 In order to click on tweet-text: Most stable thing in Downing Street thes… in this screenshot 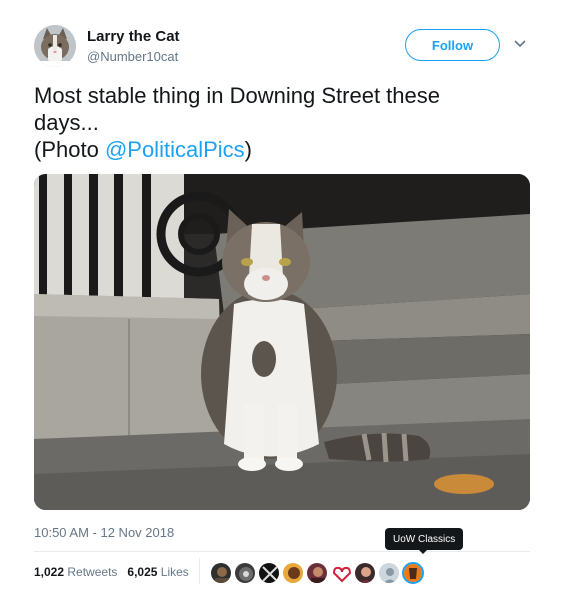, I will do `click(284, 122)`.